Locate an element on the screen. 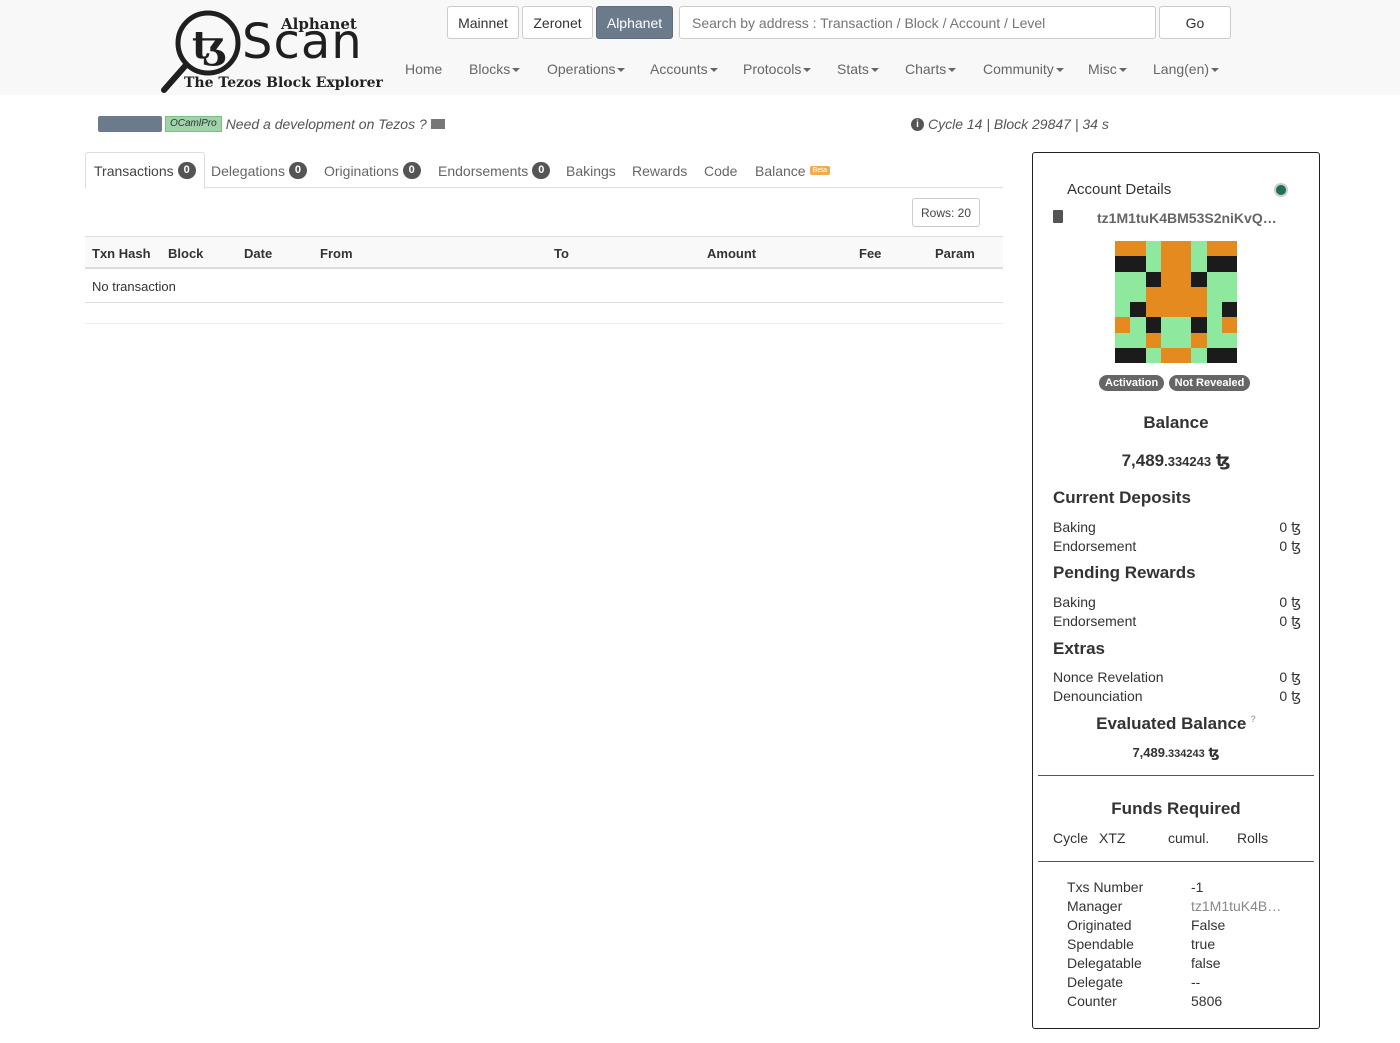 The width and height of the screenshot is (1400, 1043). tab-endorsements: Endorsements 0 is located at coordinates (494, 170).